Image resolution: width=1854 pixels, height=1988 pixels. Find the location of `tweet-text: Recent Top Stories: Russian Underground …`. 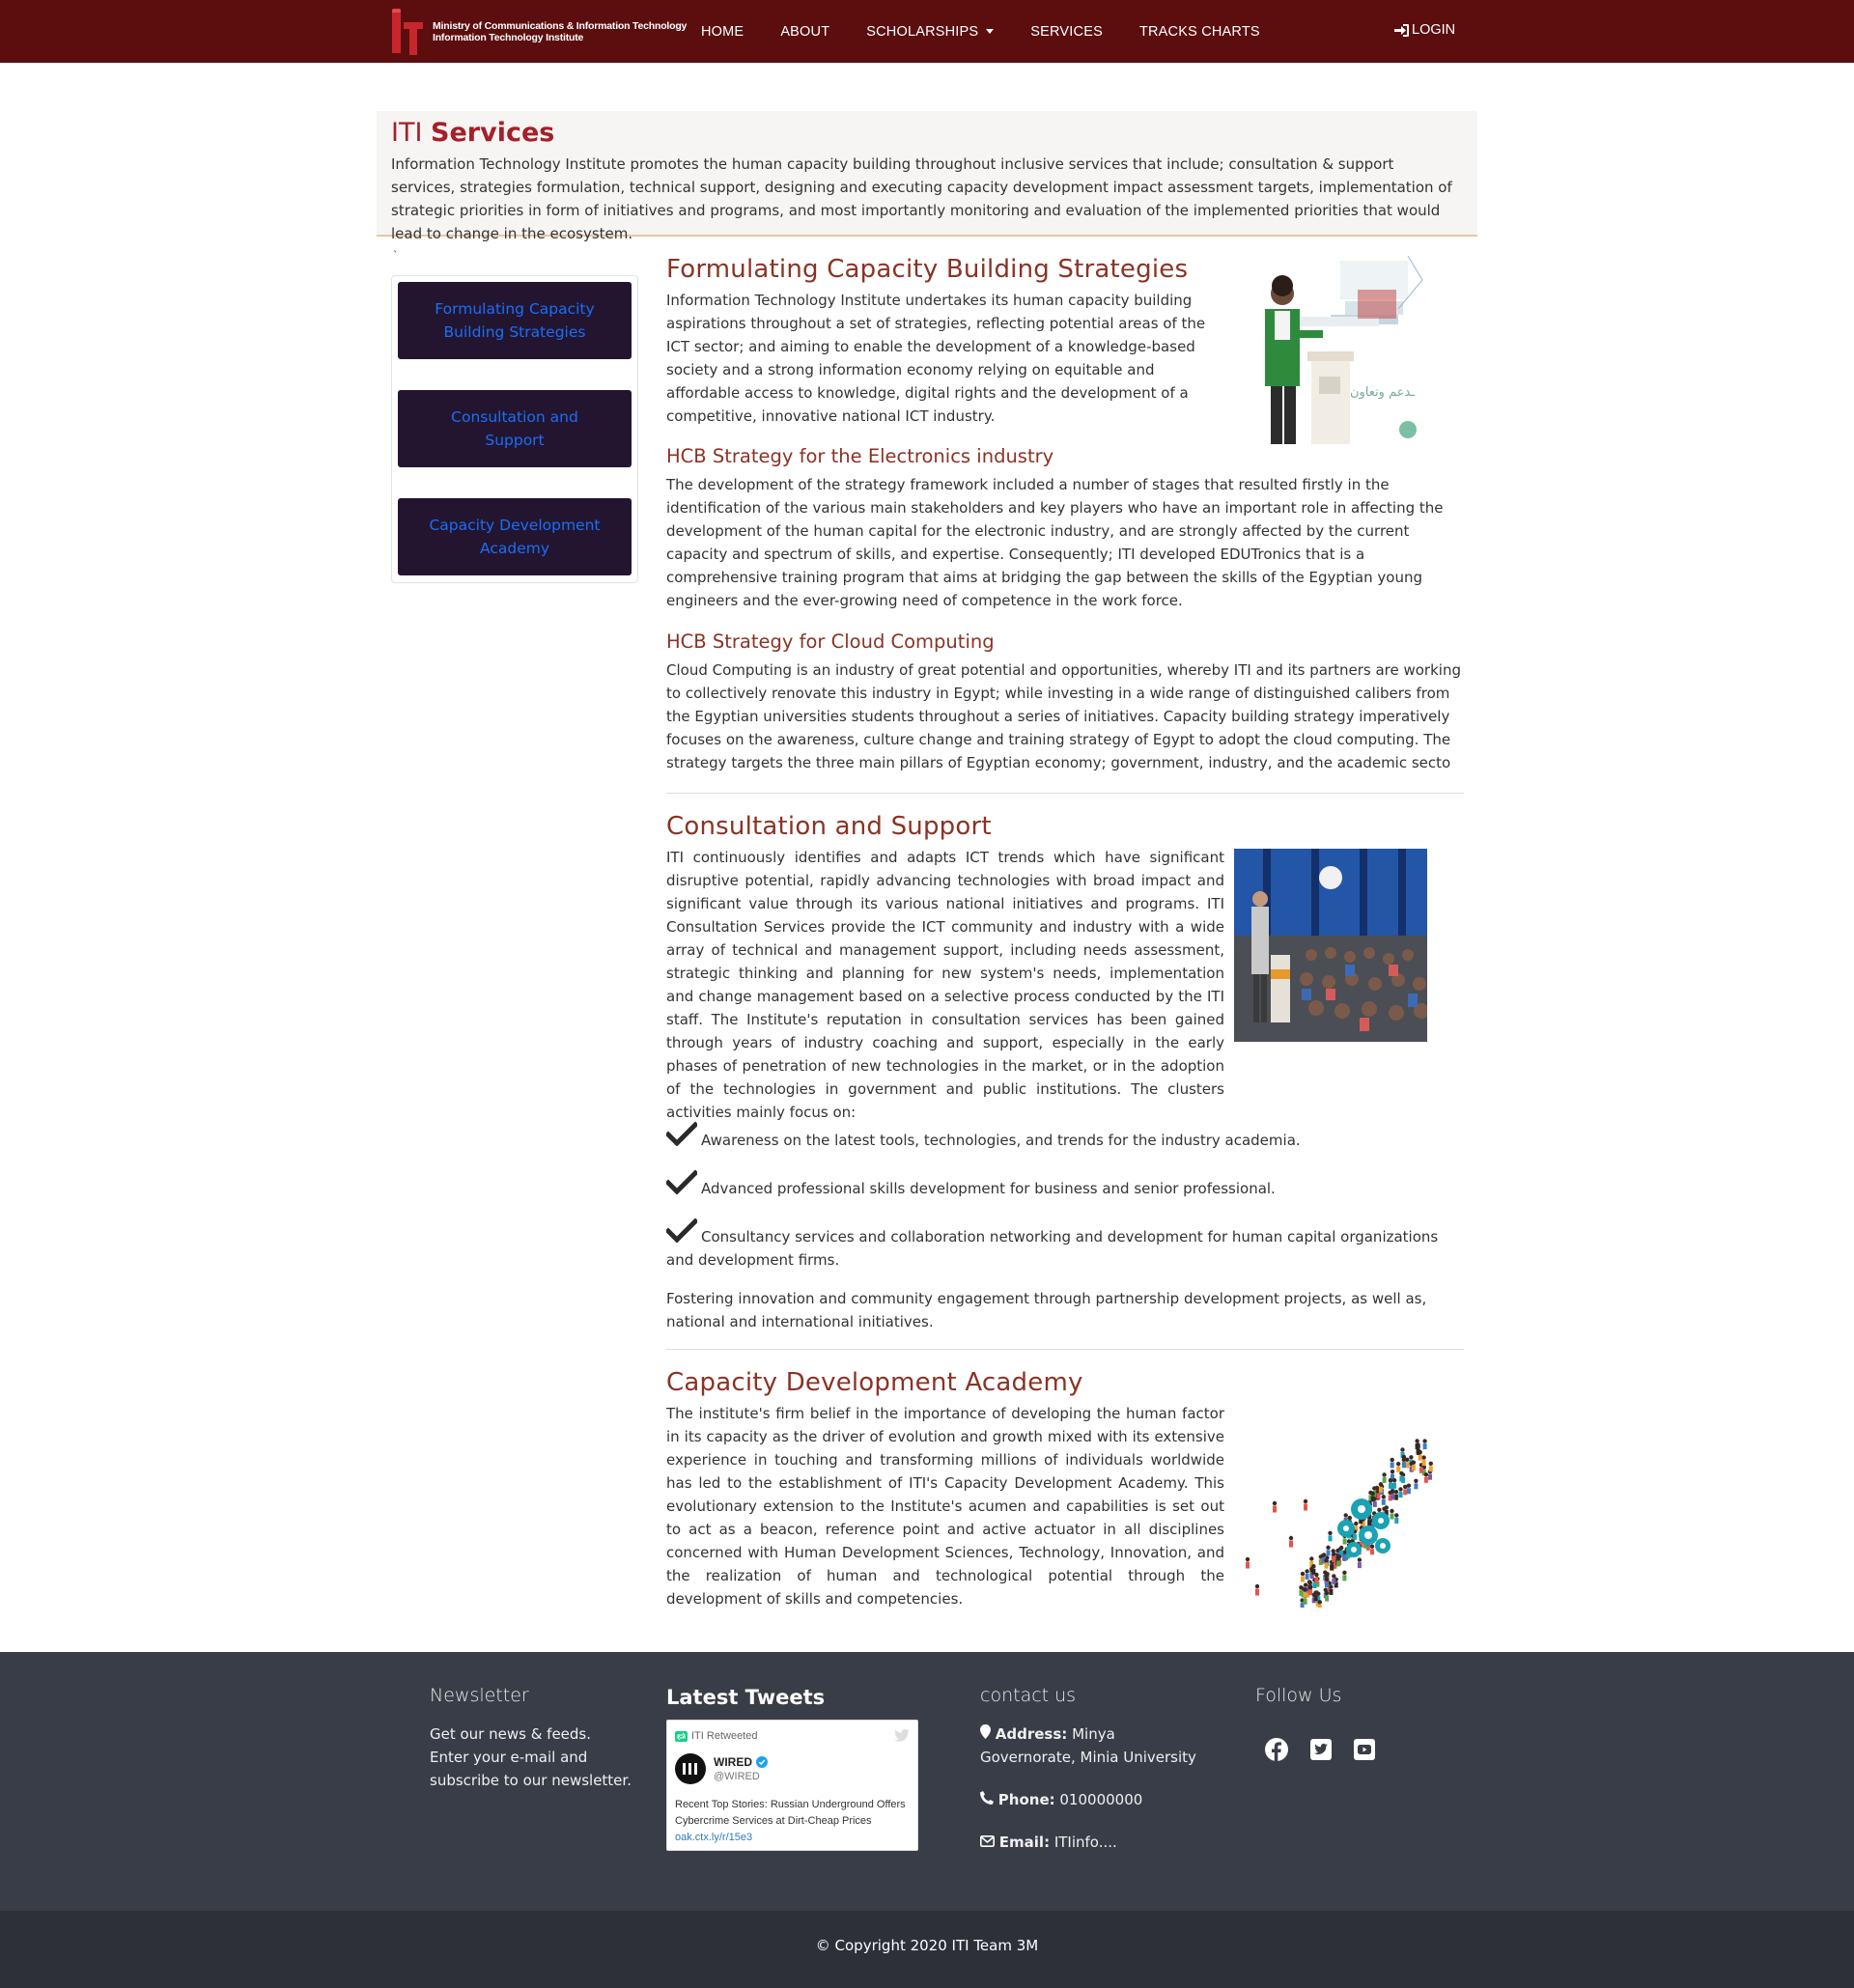

tweet-text: Recent Top Stories: Russian Underground … is located at coordinates (790, 1813).